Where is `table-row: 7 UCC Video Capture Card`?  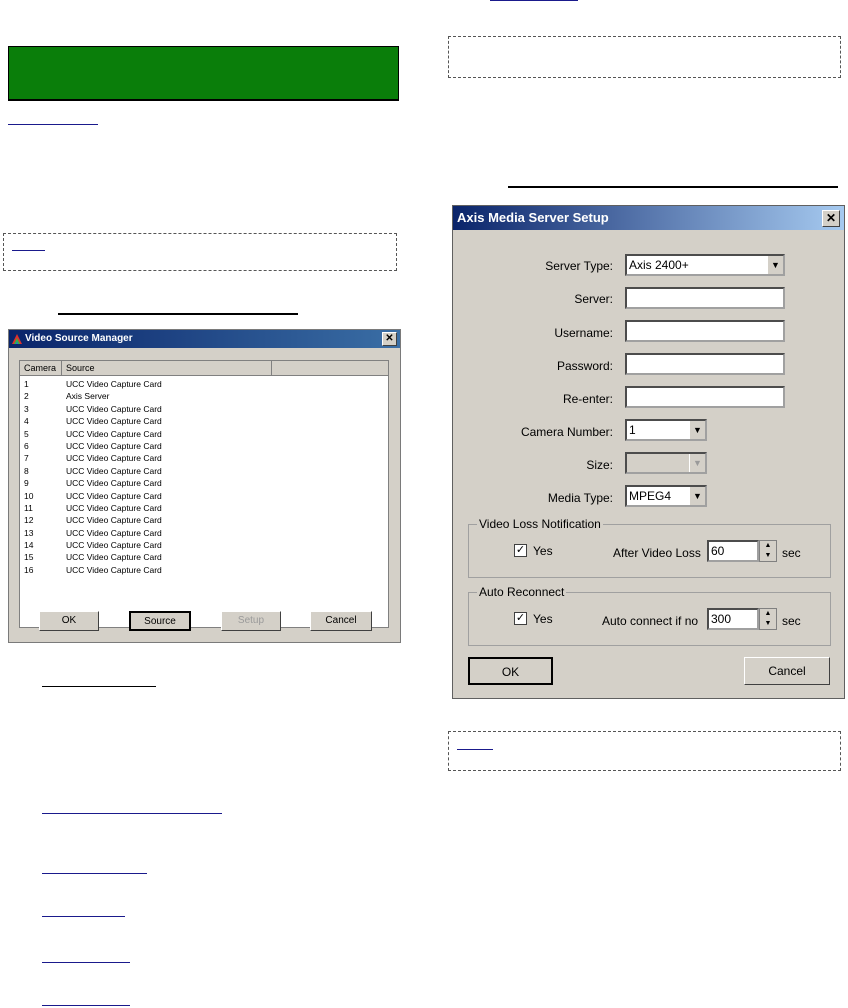
table-row: 7 UCC Video Capture Card is located at coordinates (204, 458).